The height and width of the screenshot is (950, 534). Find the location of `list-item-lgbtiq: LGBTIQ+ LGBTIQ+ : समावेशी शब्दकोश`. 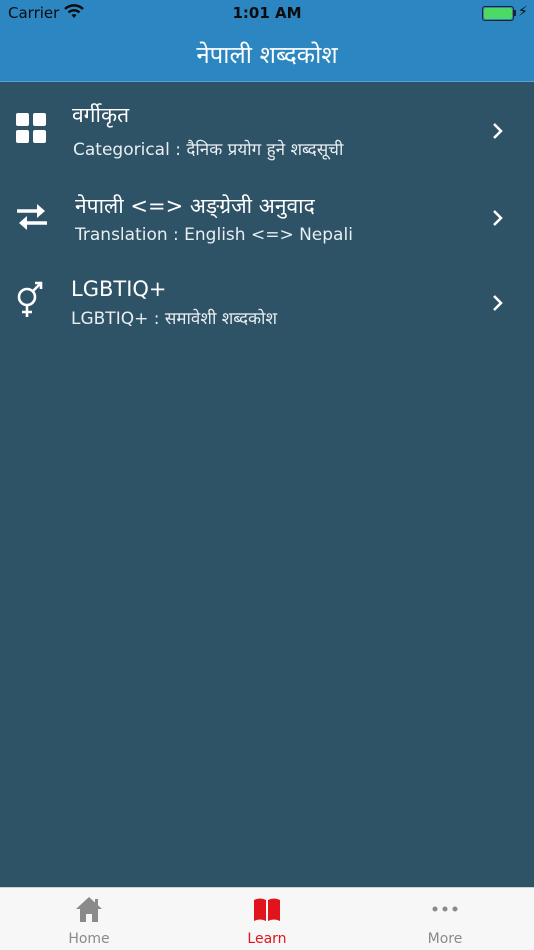

list-item-lgbtiq: LGBTIQ+ LGBTIQ+ : समावेशी शब्दकोश is located at coordinates (267, 308).